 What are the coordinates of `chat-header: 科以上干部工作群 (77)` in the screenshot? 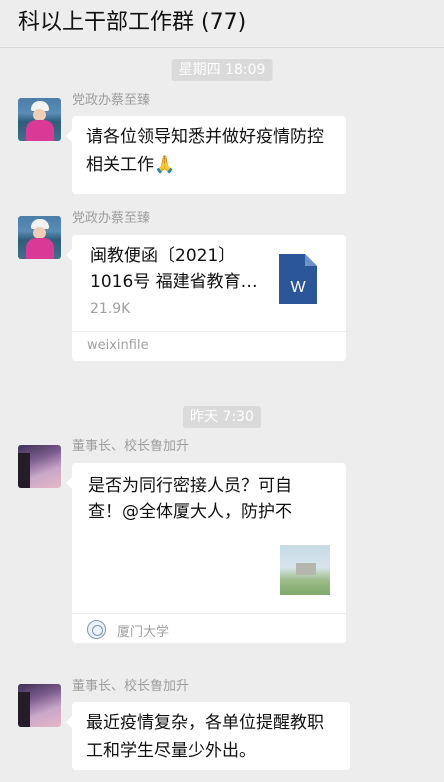 It's located at (222, 24).